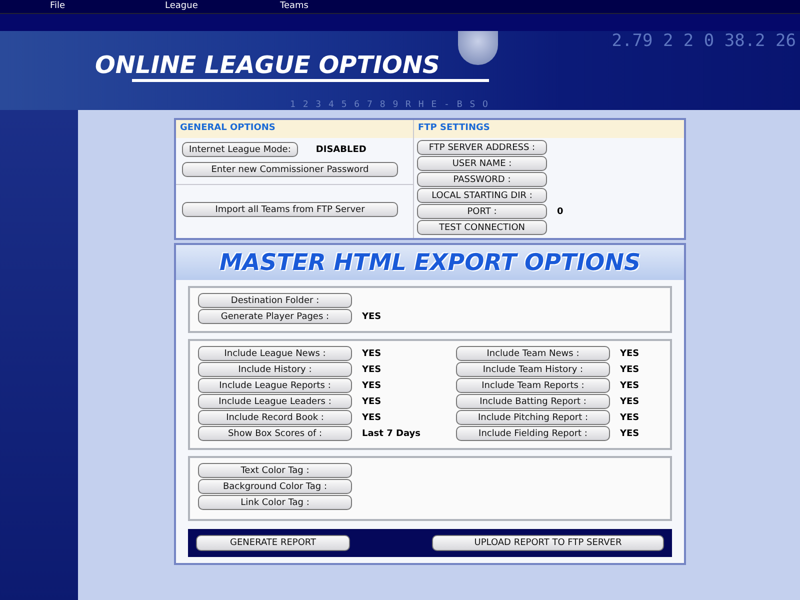 This screenshot has width=800, height=600. What do you see at coordinates (275, 353) in the screenshot?
I see `option-button: Include League News :` at bounding box center [275, 353].